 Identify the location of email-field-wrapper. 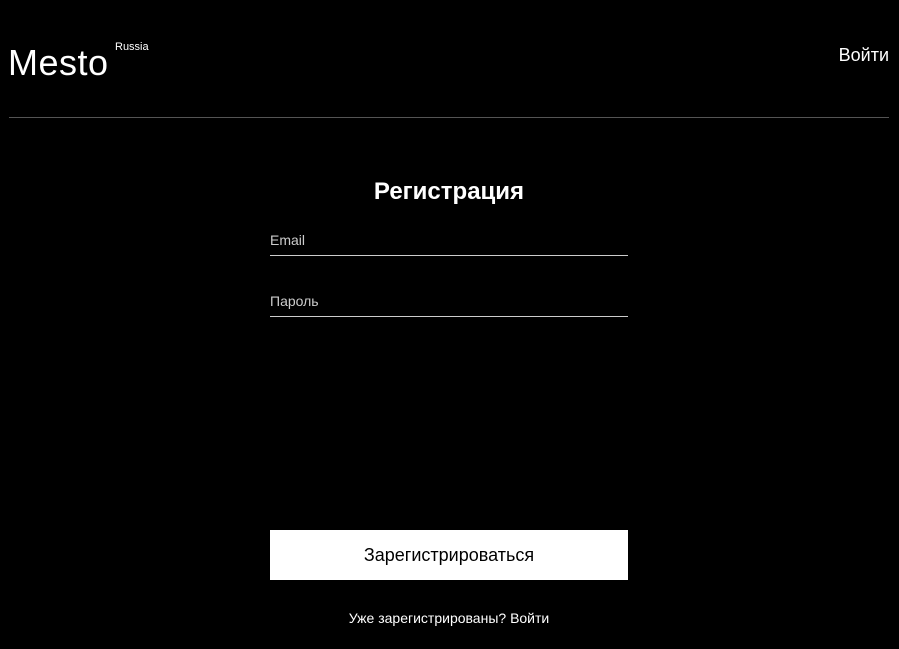
(449, 241).